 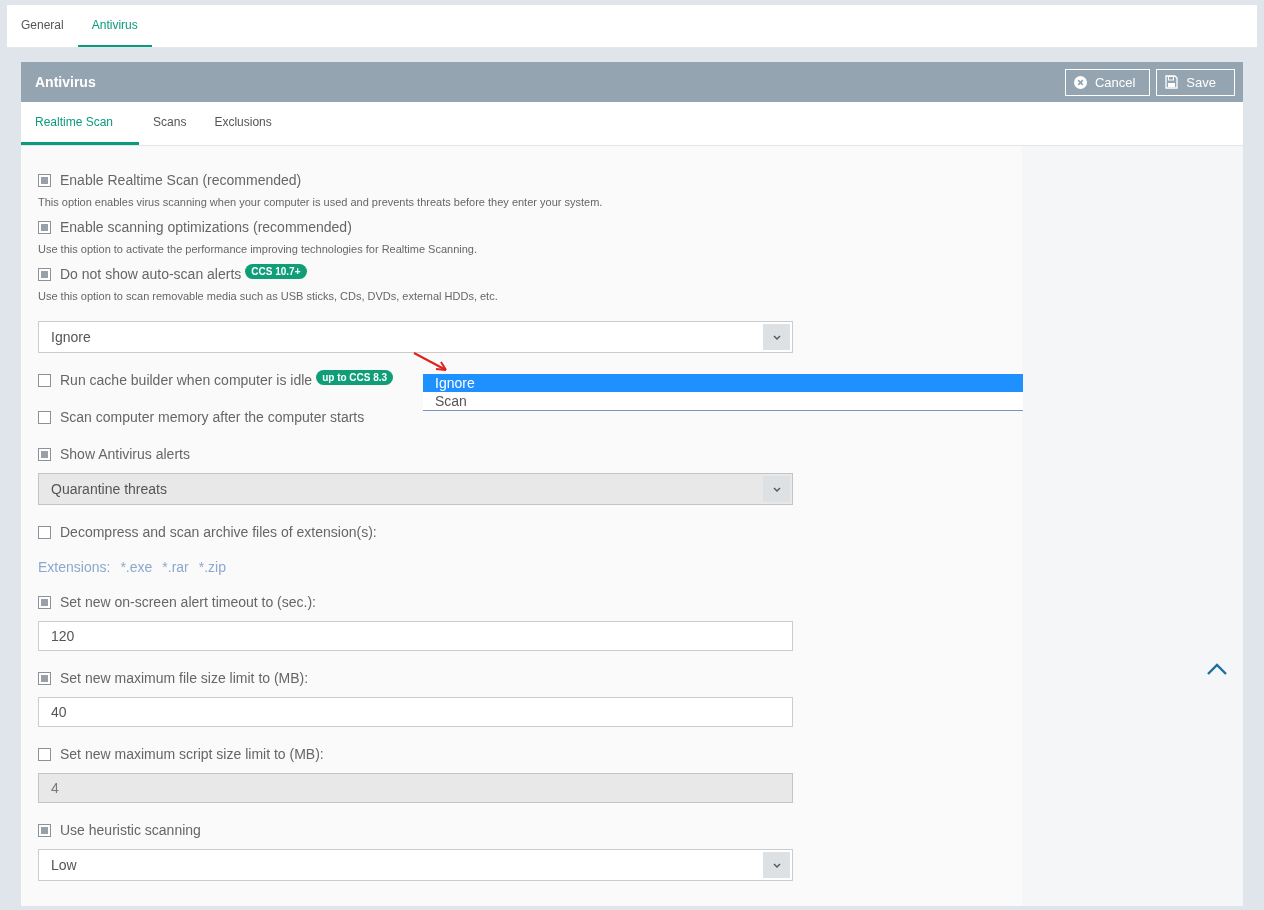 What do you see at coordinates (243, 123) in the screenshot?
I see `tab: Exclusions` at bounding box center [243, 123].